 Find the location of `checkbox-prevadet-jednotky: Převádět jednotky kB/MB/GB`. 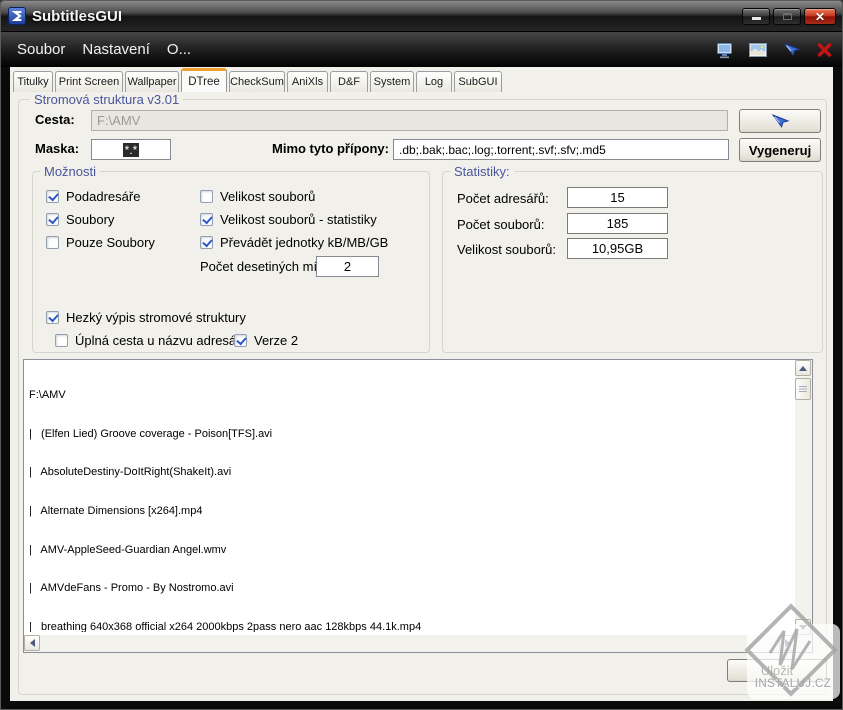

checkbox-prevadet-jednotky: Převádět jednotky kB/MB/GB is located at coordinates (294, 242).